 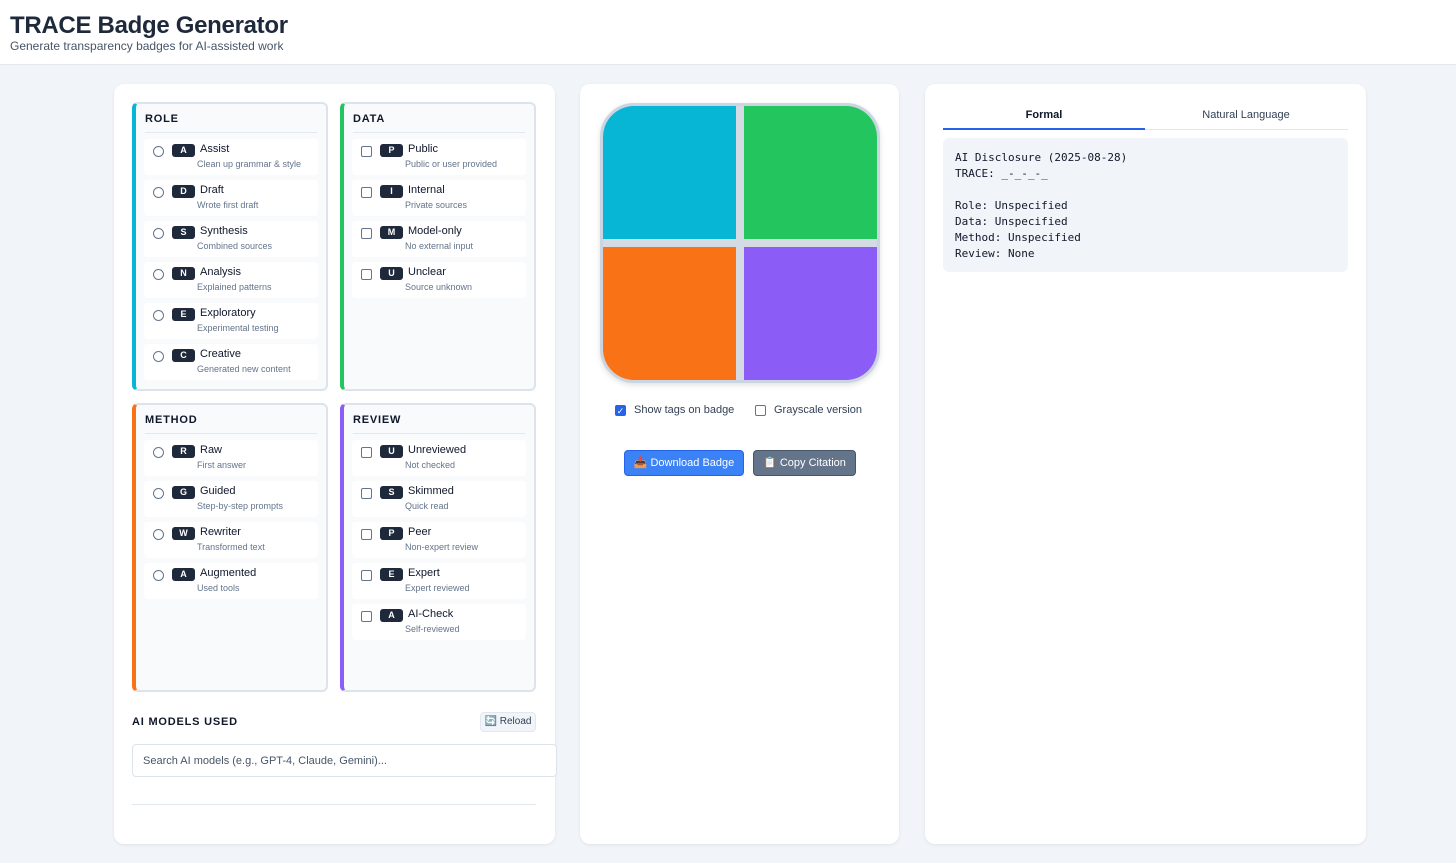 What do you see at coordinates (183, 355) in the screenshot?
I see `option-key-badge: C` at bounding box center [183, 355].